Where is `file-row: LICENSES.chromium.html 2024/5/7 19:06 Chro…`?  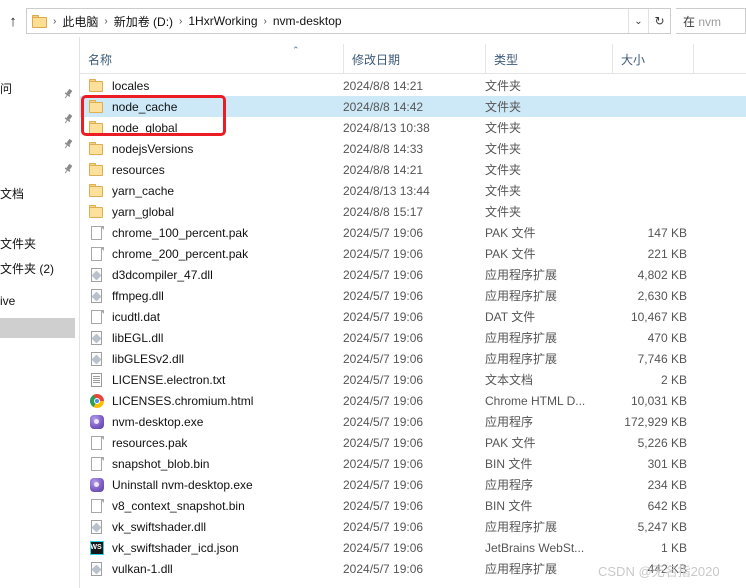 file-row: LICENSES.chromium.html 2024/5/7 19:06 Chro… is located at coordinates (413, 400).